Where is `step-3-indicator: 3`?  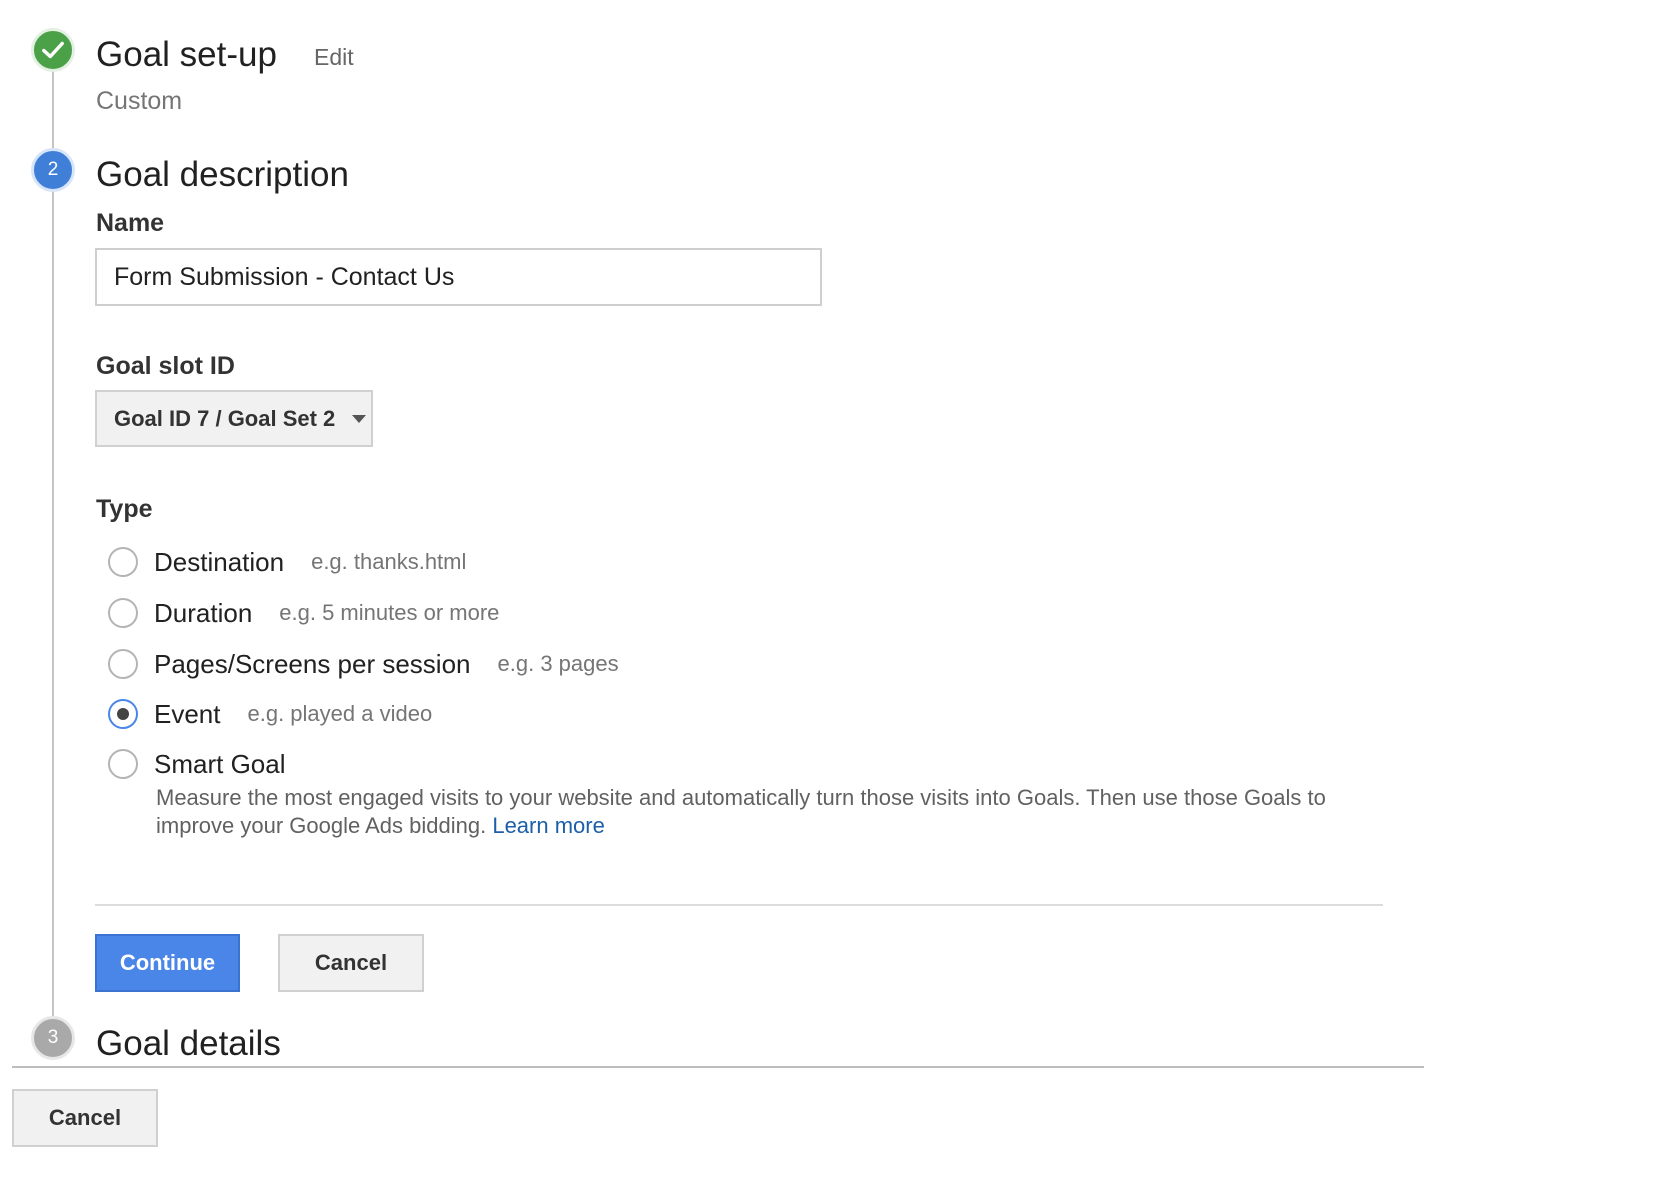
step-3-indicator: 3 is located at coordinates (53, 1038).